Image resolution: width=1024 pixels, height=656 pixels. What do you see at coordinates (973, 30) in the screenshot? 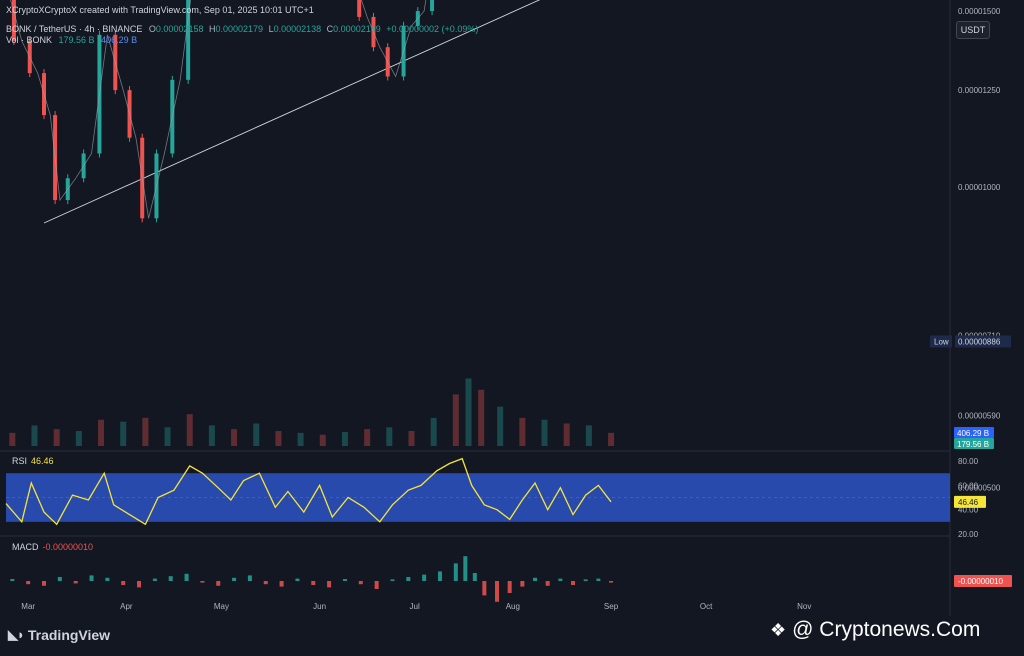
I see `currency-button: USDT` at bounding box center [973, 30].